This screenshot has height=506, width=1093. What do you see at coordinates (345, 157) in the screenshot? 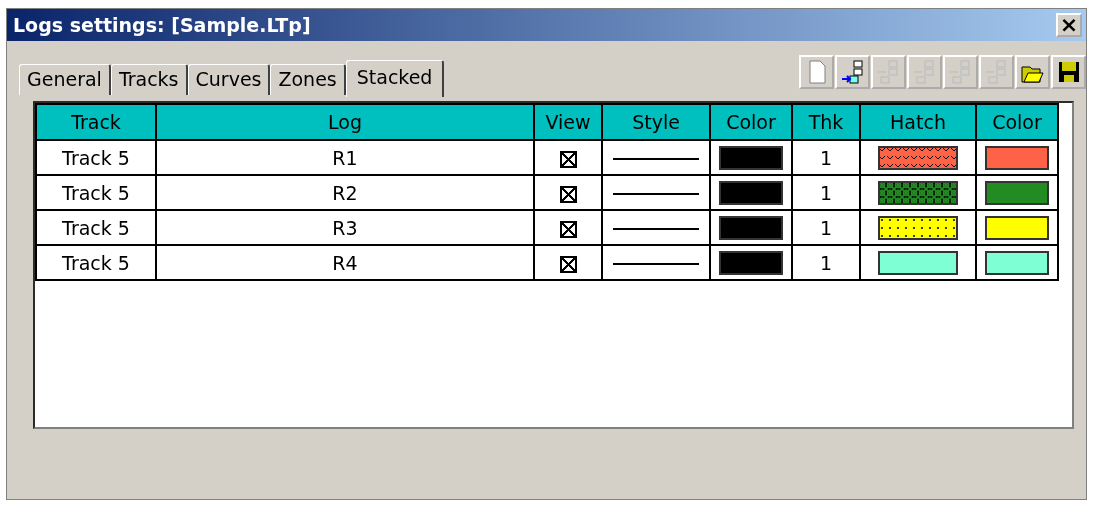
I see `table-cell: R1` at bounding box center [345, 157].